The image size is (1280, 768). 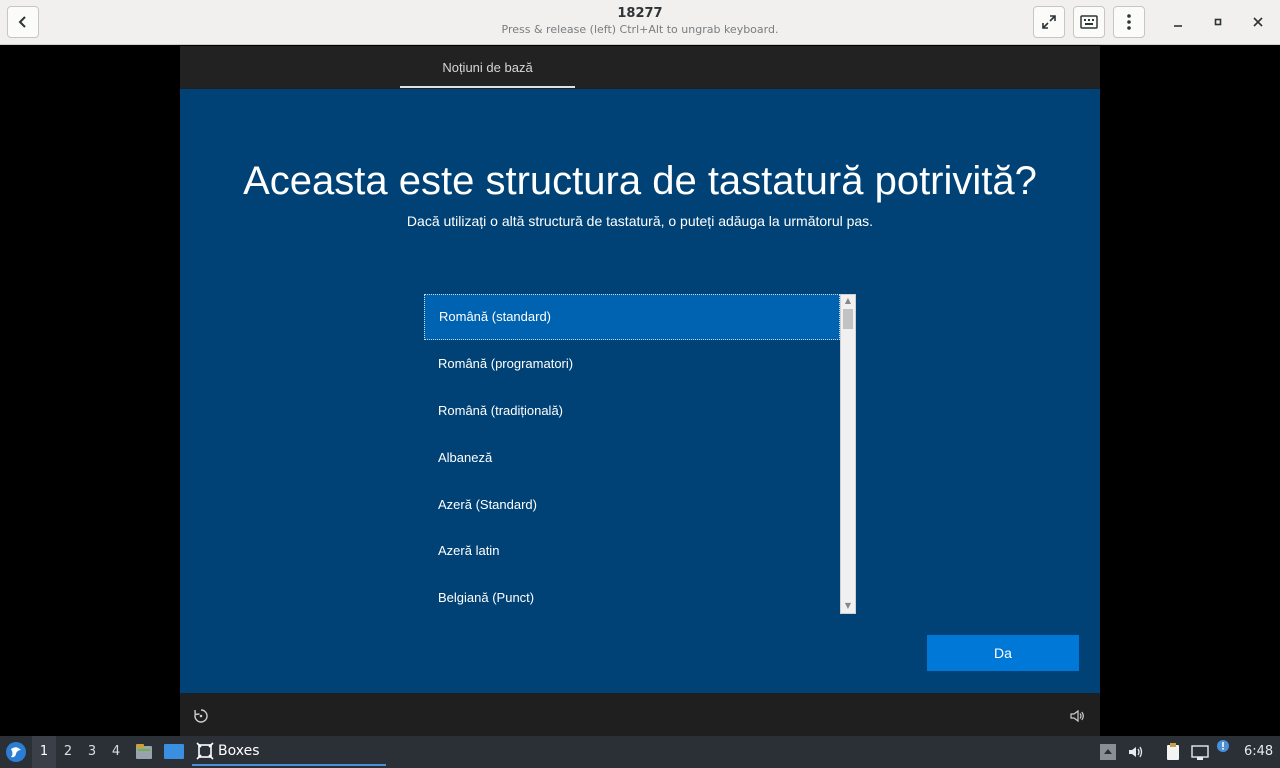 I want to click on scroll-down-icon: ▼, so click(x=848, y=606).